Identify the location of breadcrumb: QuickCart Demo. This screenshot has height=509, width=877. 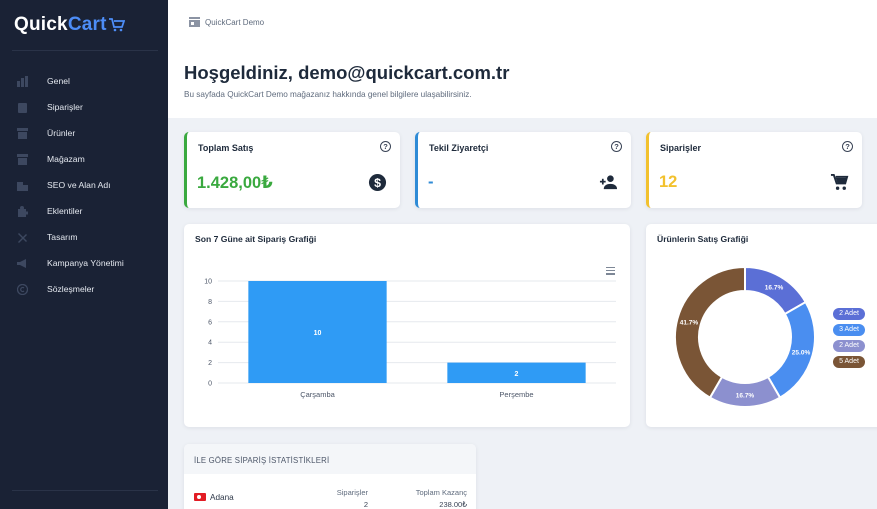
(226, 22).